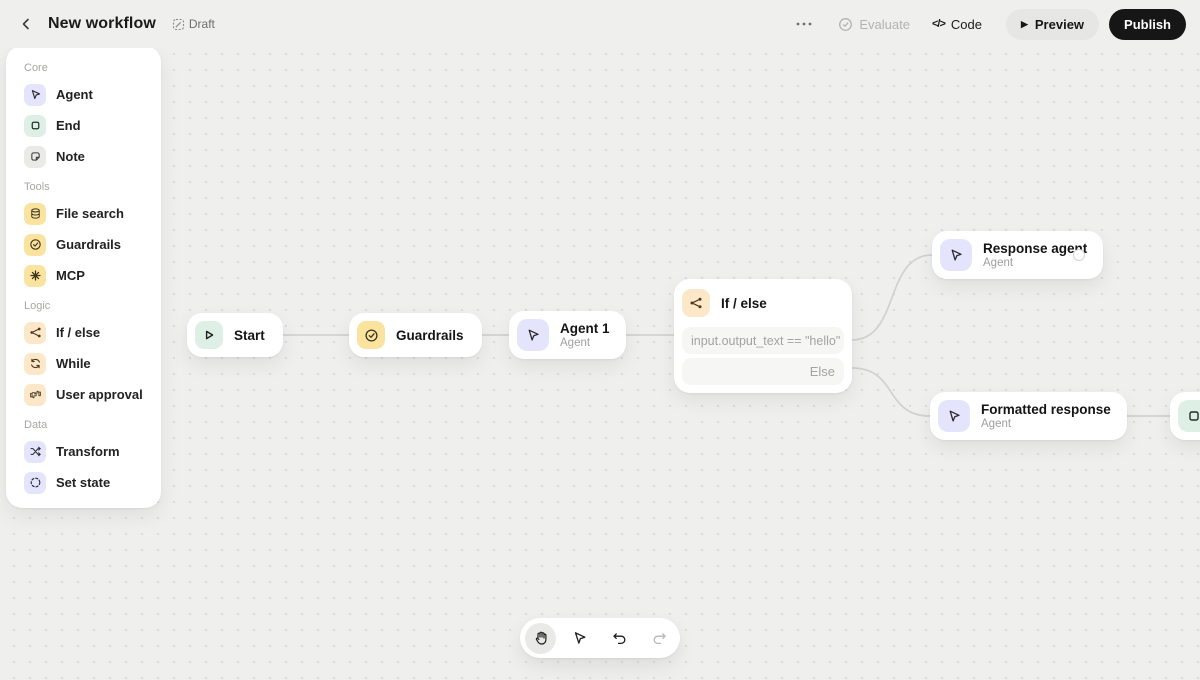  What do you see at coordinates (83, 125) in the screenshot?
I see `palette-item-end: End` at bounding box center [83, 125].